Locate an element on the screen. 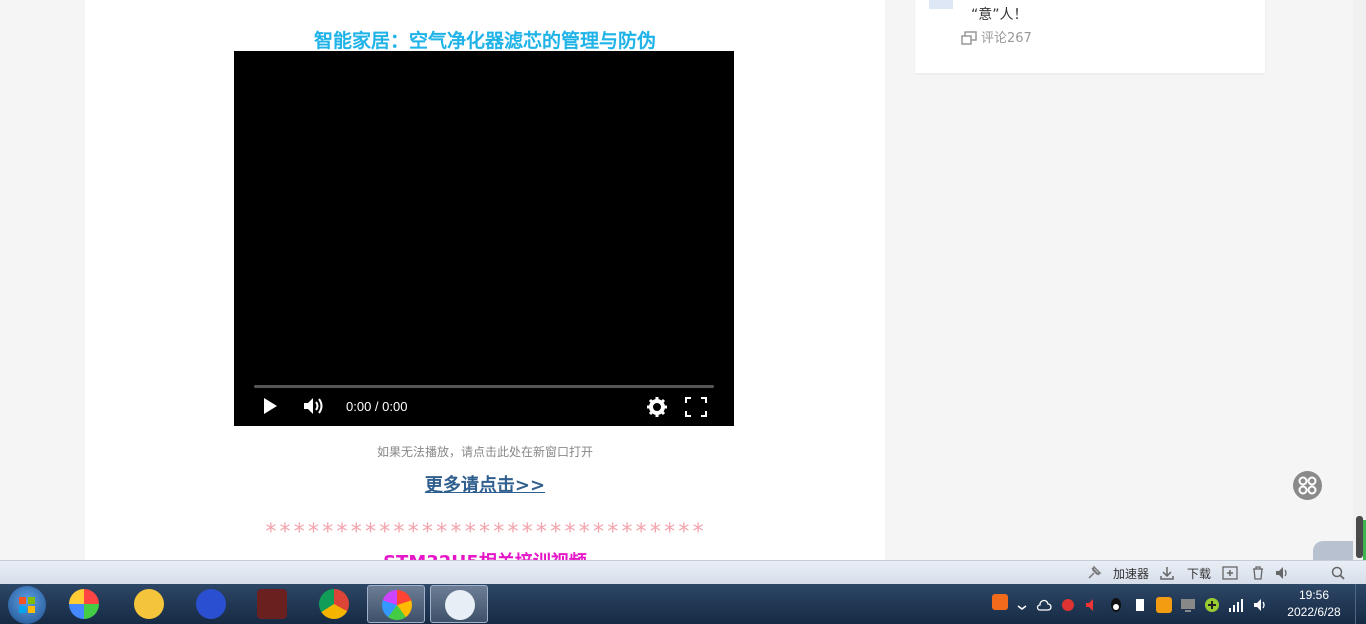 The height and width of the screenshot is (624, 1366). usb-icon is located at coordinates (1140, 605).